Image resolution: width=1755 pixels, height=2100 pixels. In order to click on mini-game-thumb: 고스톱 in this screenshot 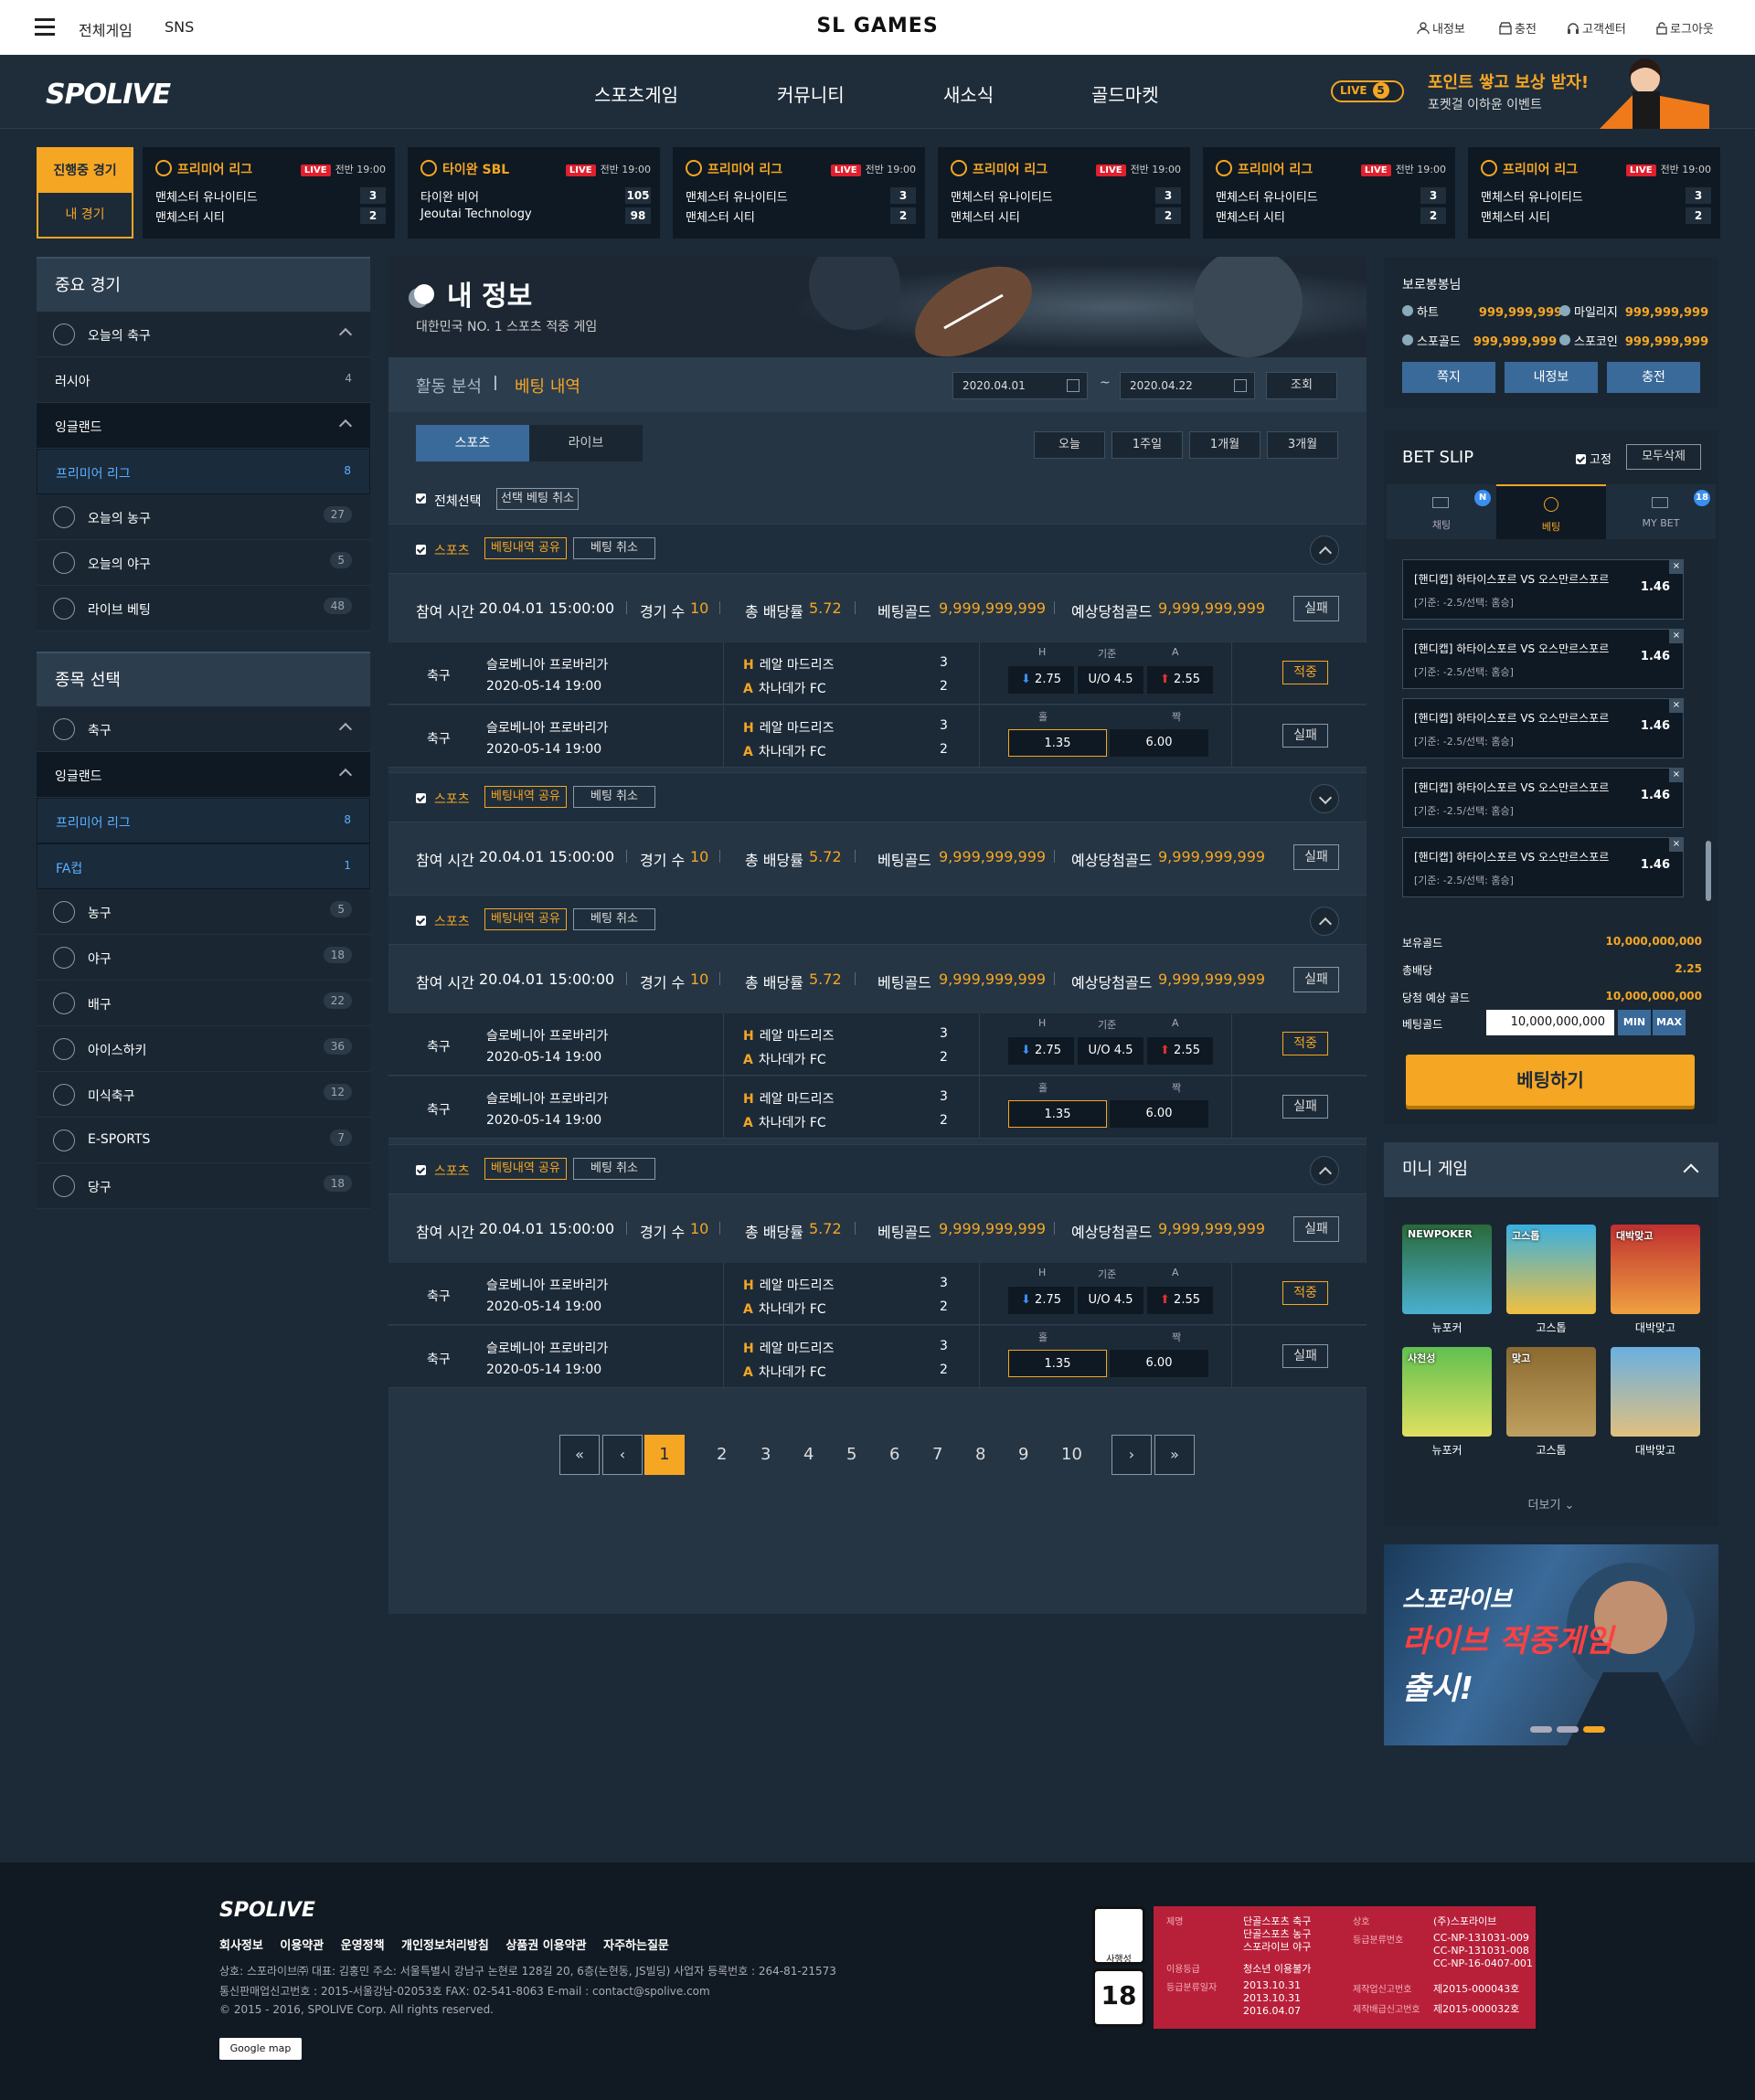, I will do `click(1551, 1269)`.